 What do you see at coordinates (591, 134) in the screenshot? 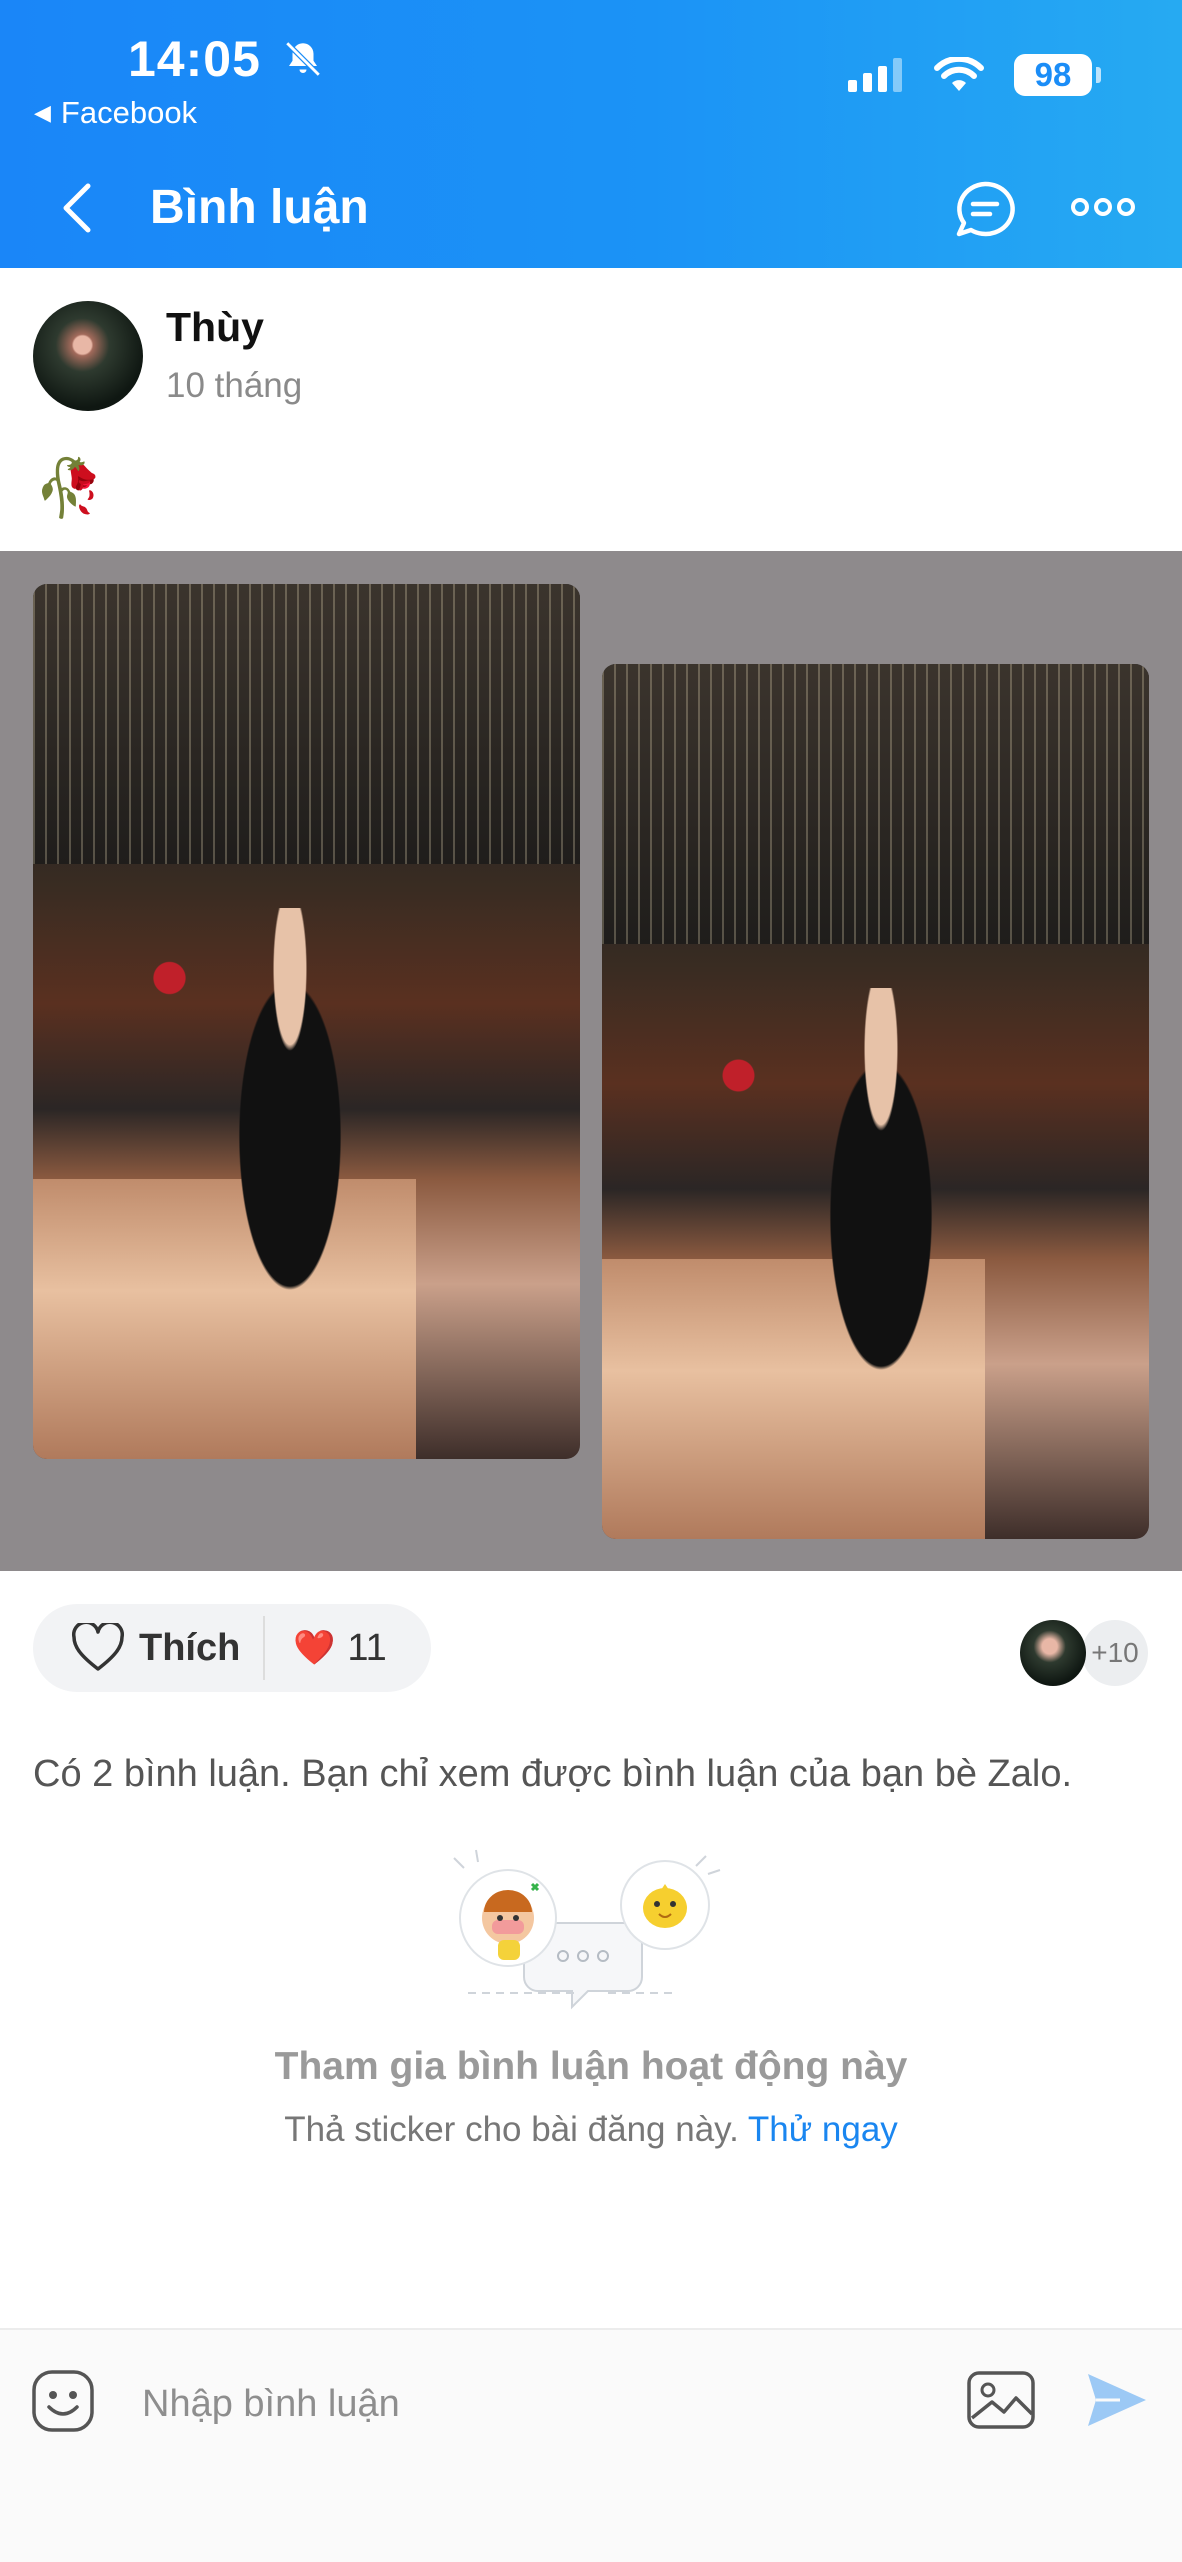
I see `header-bar: 14:05 ◀ Facebook 98 Bình luận` at bounding box center [591, 134].